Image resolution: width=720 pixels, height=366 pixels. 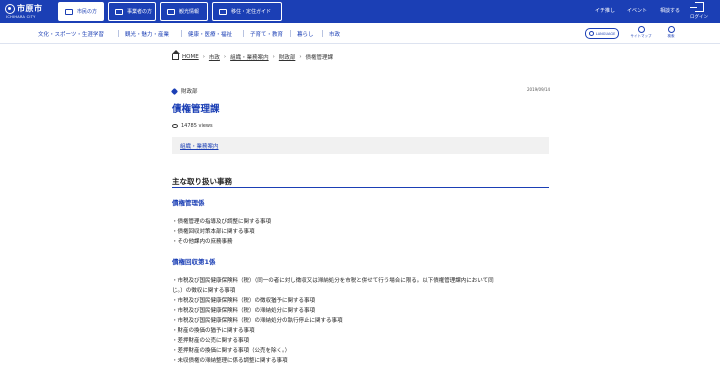 What do you see at coordinates (360, 182) in the screenshot?
I see `section-title: 主な取り扱い事務` at bounding box center [360, 182].